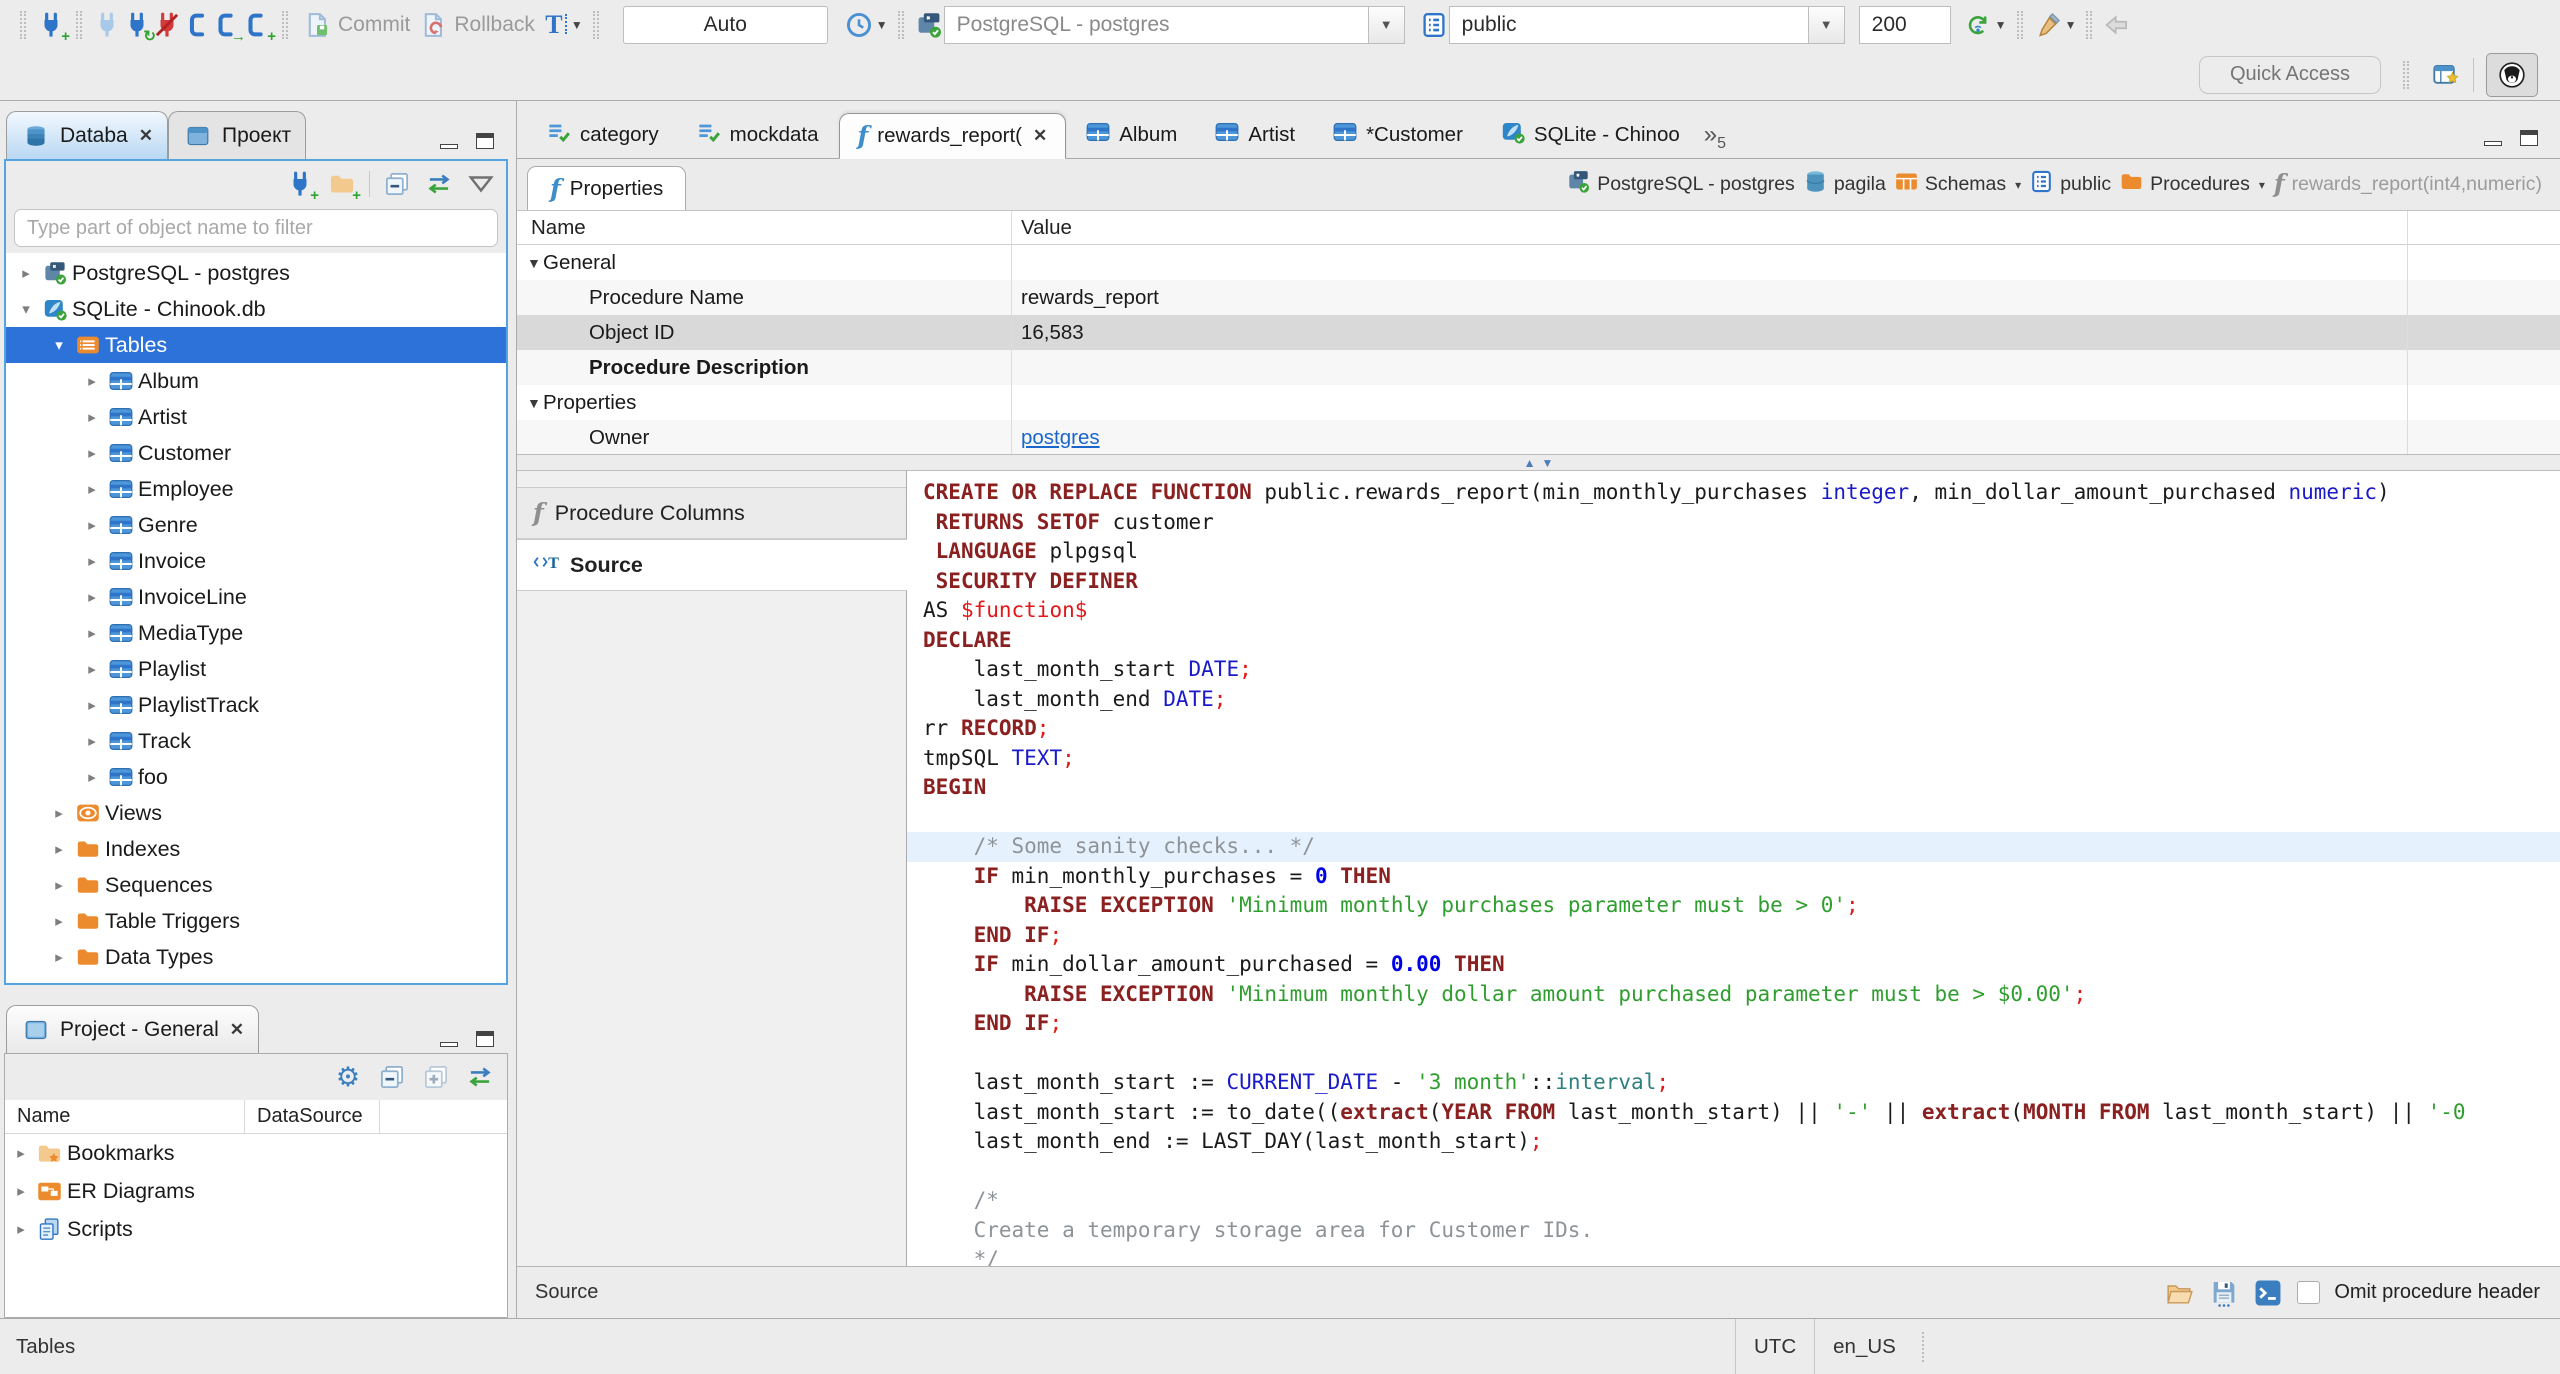  What do you see at coordinates (256, 741) in the screenshot?
I see `tree-item-track: ▸ Track` at bounding box center [256, 741].